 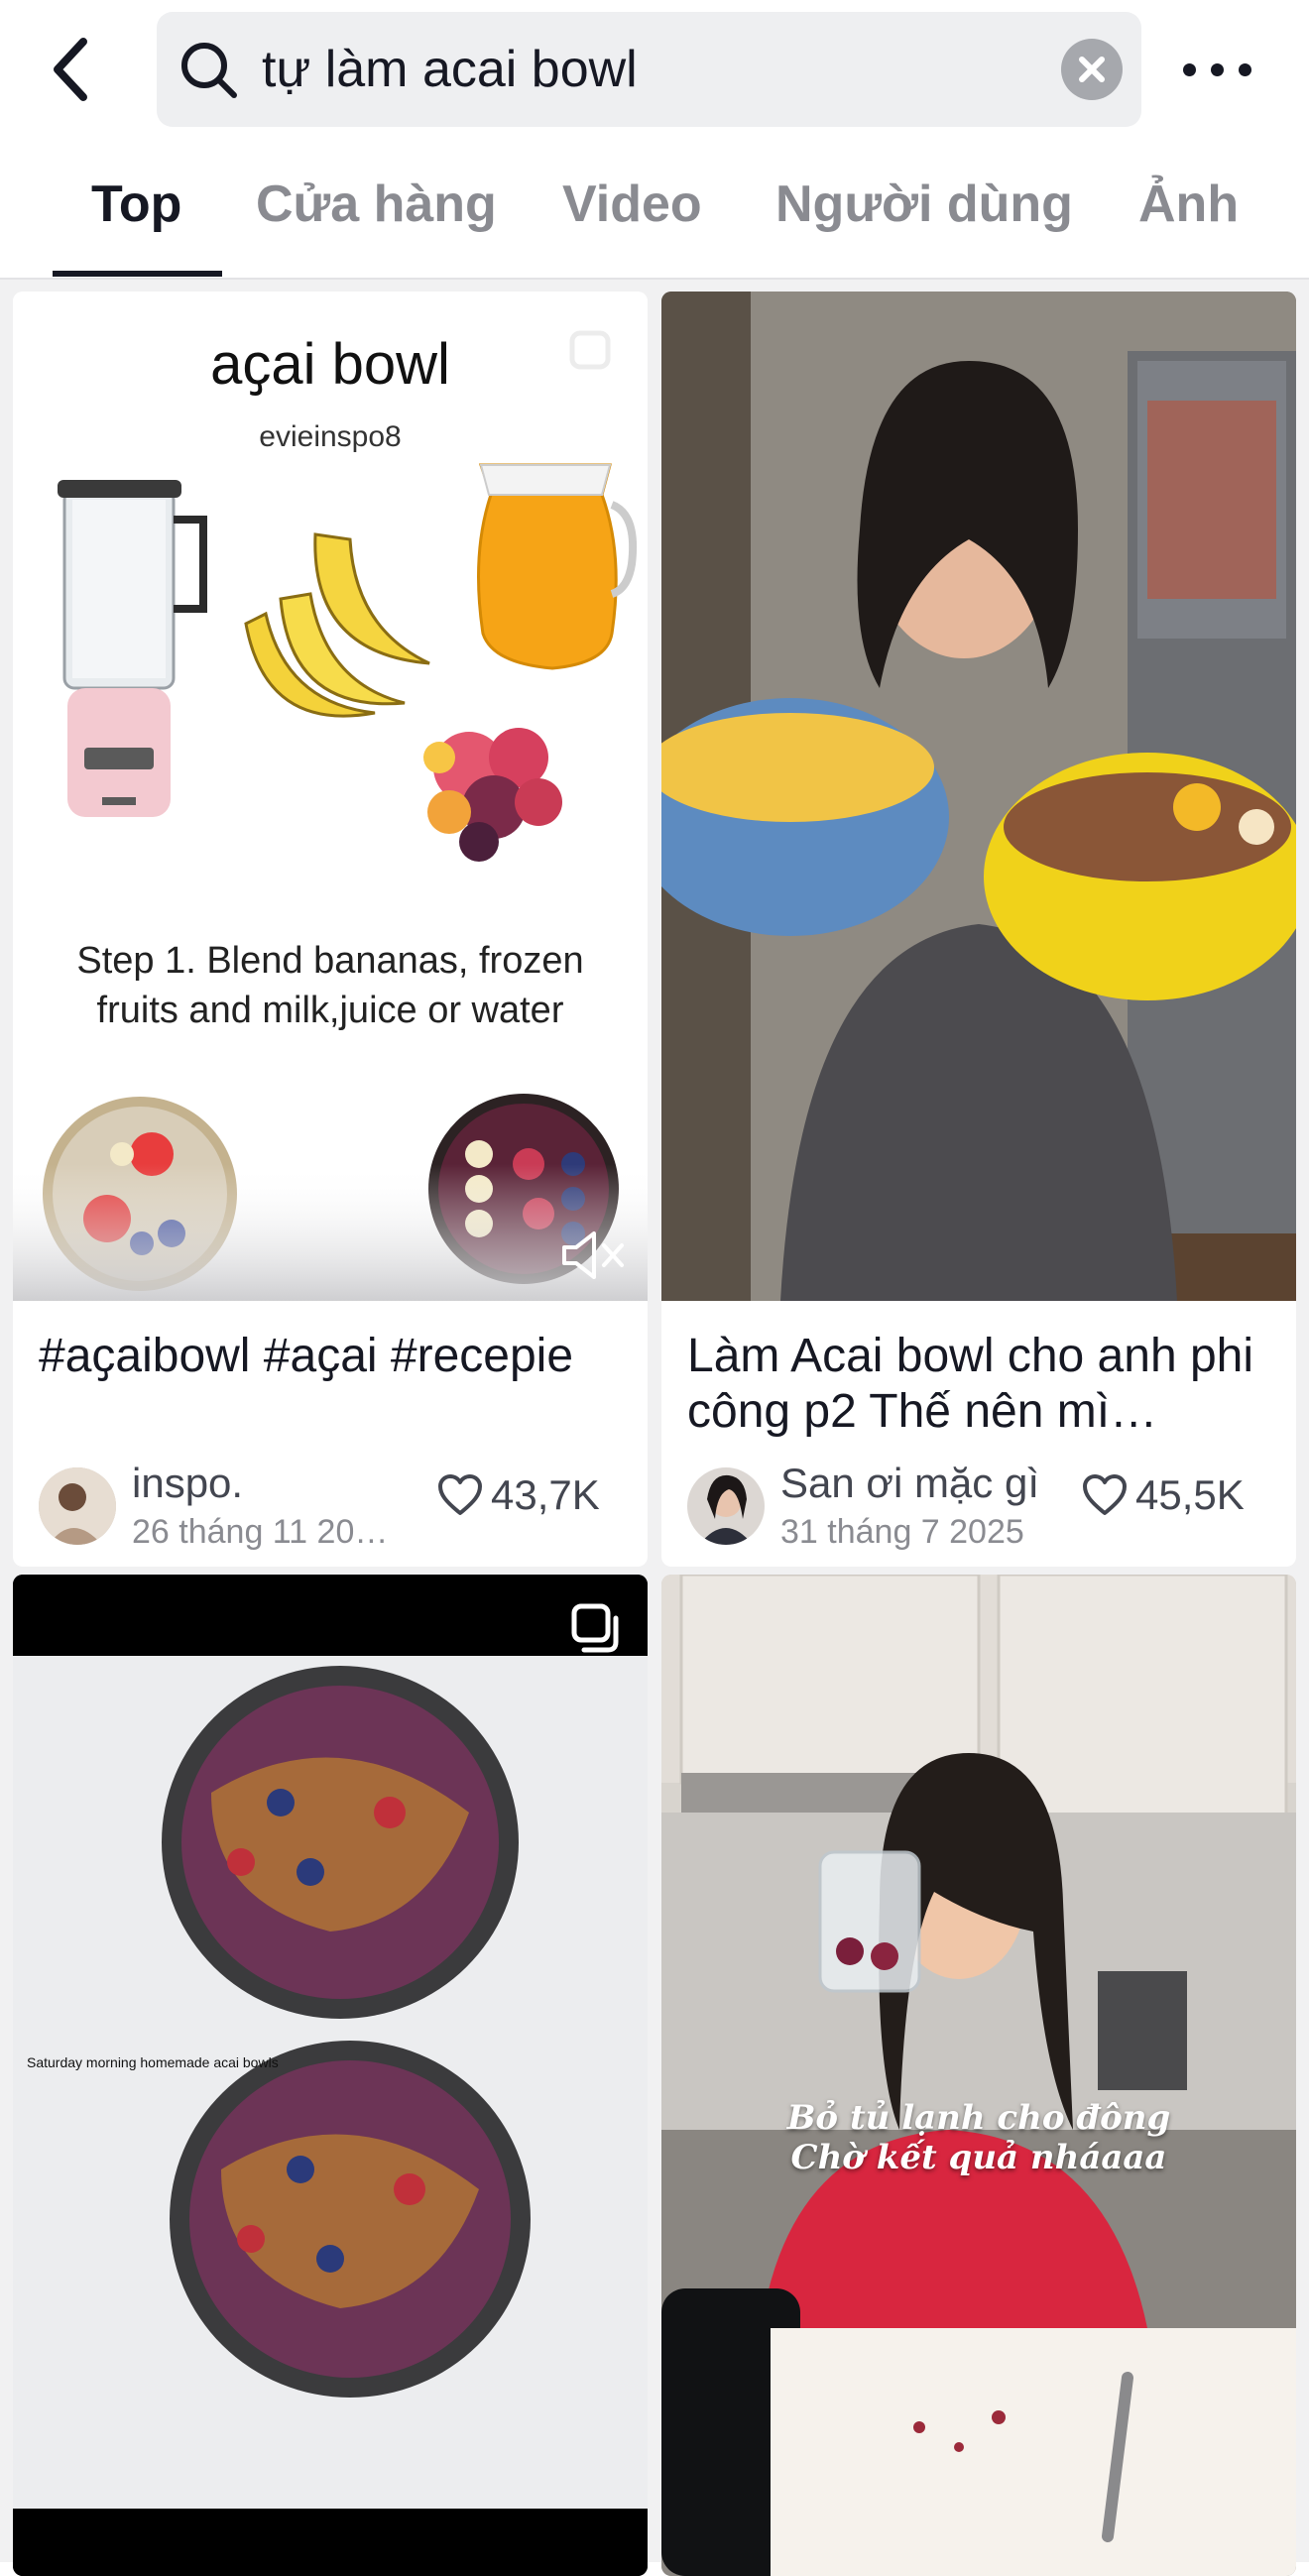 I want to click on search-input: tự làm acai bowl, so click(x=450, y=69).